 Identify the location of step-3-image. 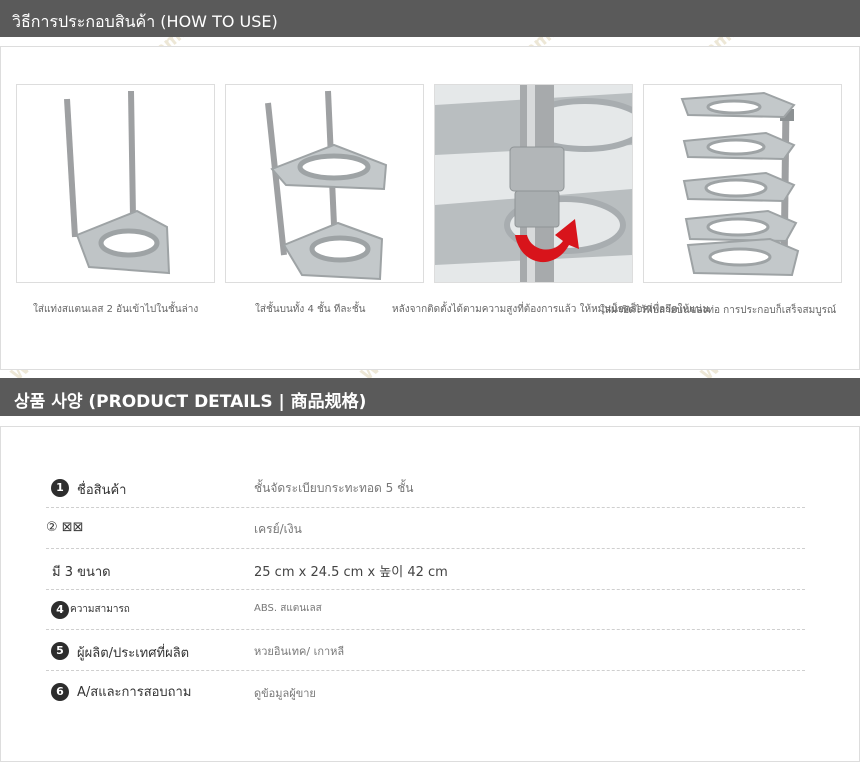
(533, 183).